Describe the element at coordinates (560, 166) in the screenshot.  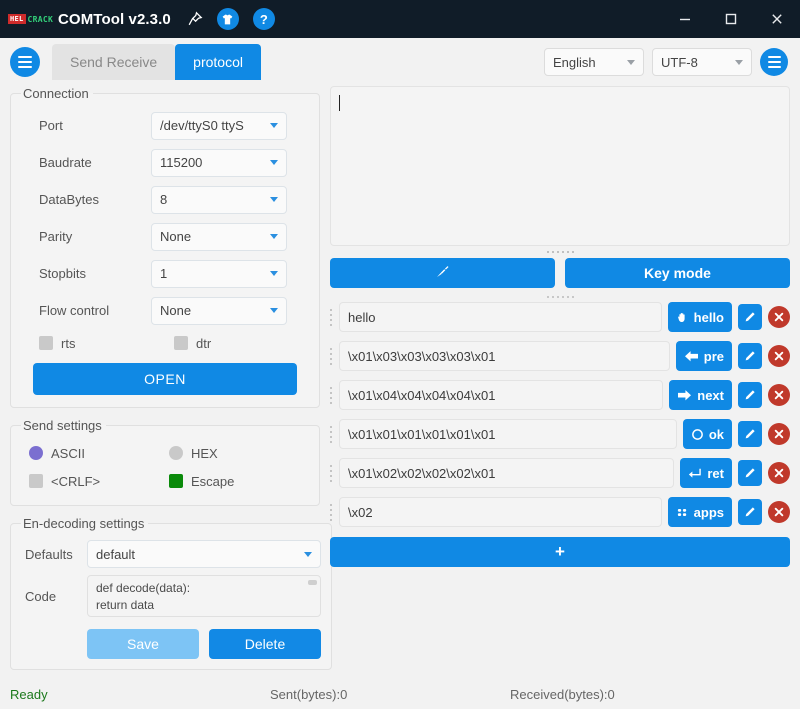
I see `receive-textarea` at that location.